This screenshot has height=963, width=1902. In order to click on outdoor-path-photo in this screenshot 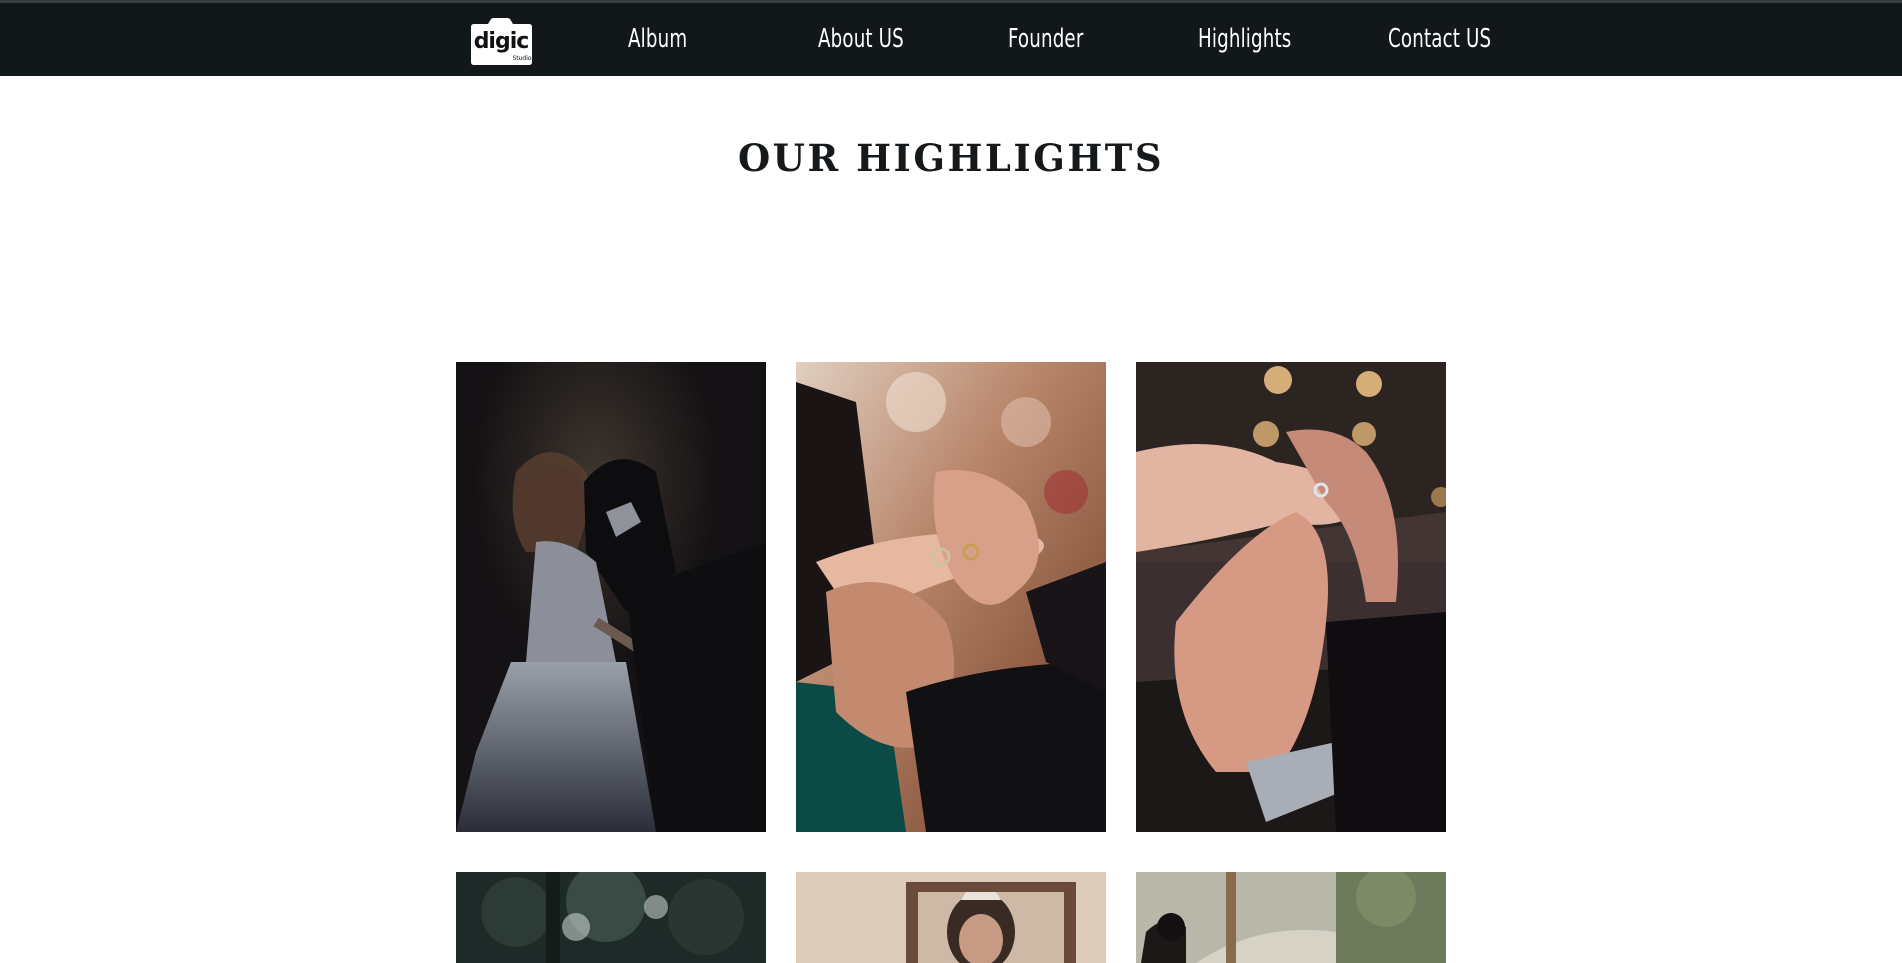, I will do `click(1291, 917)`.